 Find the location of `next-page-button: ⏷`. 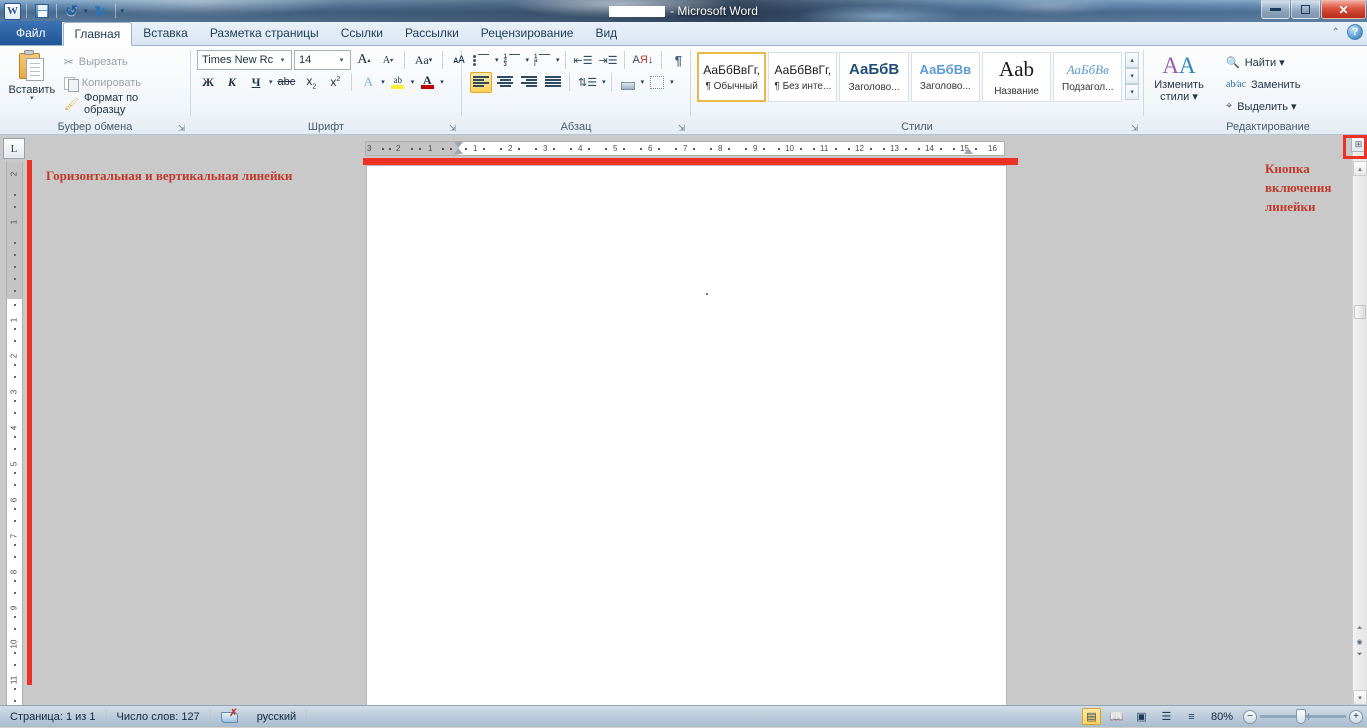

next-page-button: ⏷ is located at coordinates (1359, 654).